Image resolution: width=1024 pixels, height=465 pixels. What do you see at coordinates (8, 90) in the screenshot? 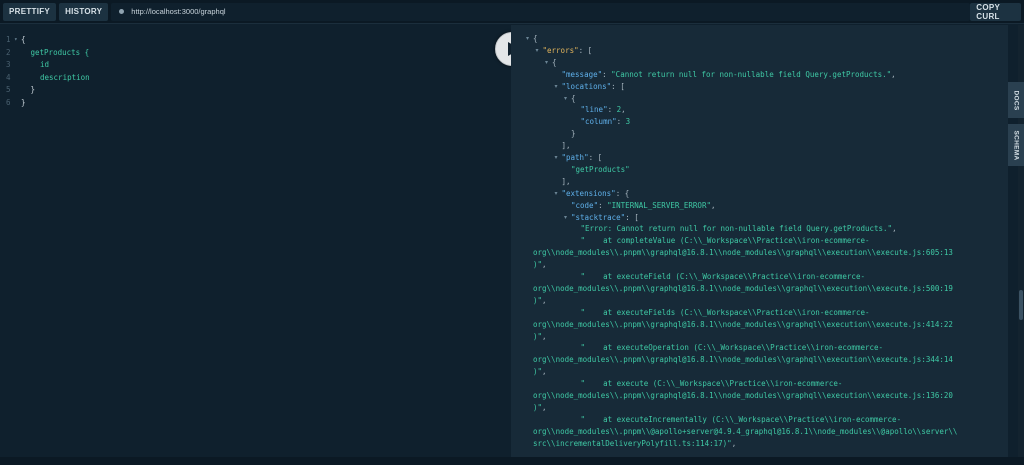
I see `line-number: 5` at bounding box center [8, 90].